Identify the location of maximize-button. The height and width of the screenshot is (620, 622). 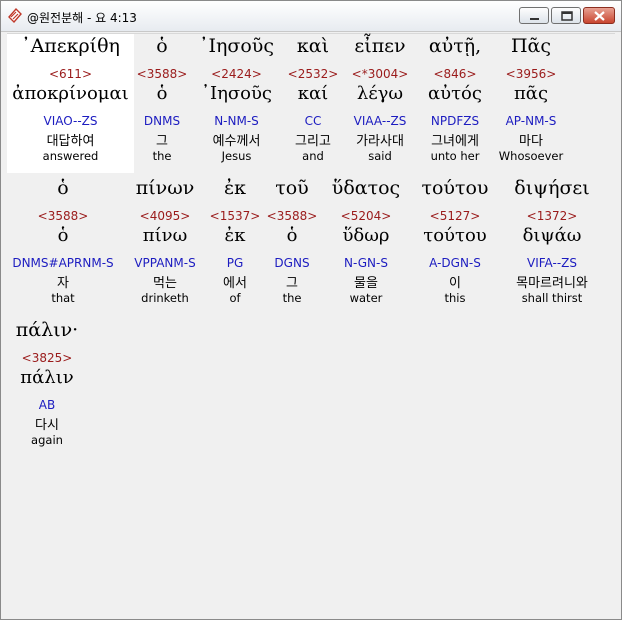
(566, 15).